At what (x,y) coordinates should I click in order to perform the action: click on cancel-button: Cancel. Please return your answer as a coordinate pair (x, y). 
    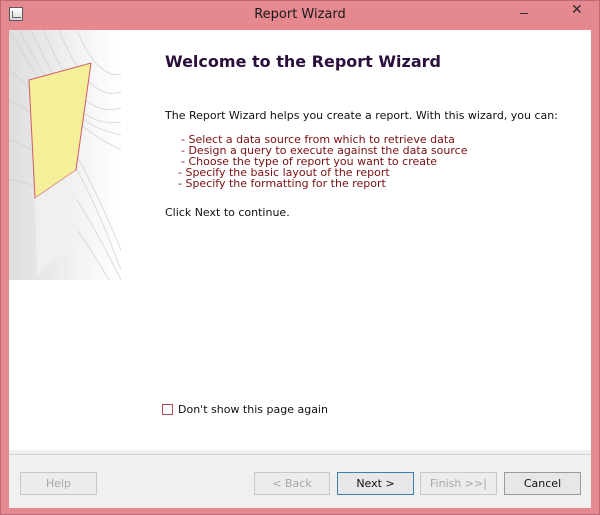
    Looking at the image, I should click on (542, 483).